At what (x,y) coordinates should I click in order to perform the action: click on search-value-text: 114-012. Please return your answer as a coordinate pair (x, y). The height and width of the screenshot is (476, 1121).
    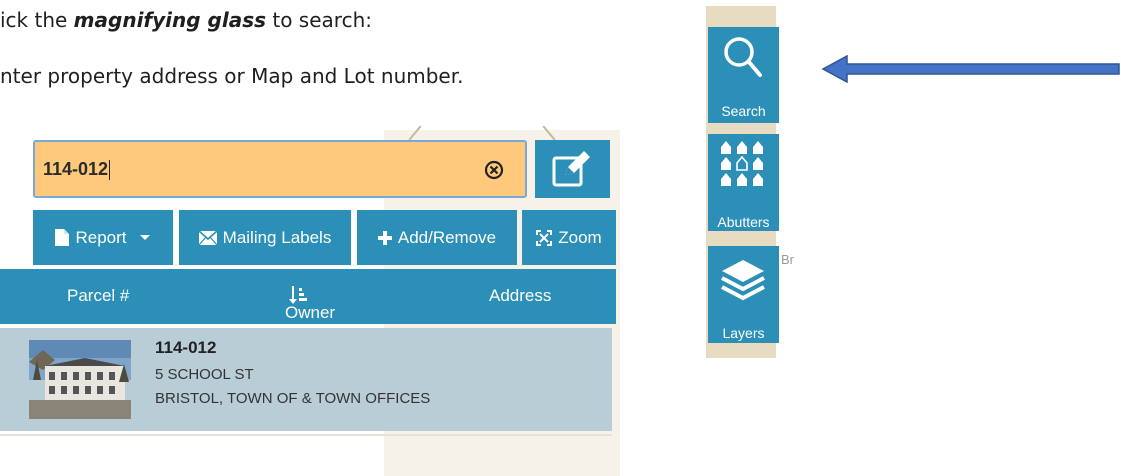
    Looking at the image, I should click on (76, 169).